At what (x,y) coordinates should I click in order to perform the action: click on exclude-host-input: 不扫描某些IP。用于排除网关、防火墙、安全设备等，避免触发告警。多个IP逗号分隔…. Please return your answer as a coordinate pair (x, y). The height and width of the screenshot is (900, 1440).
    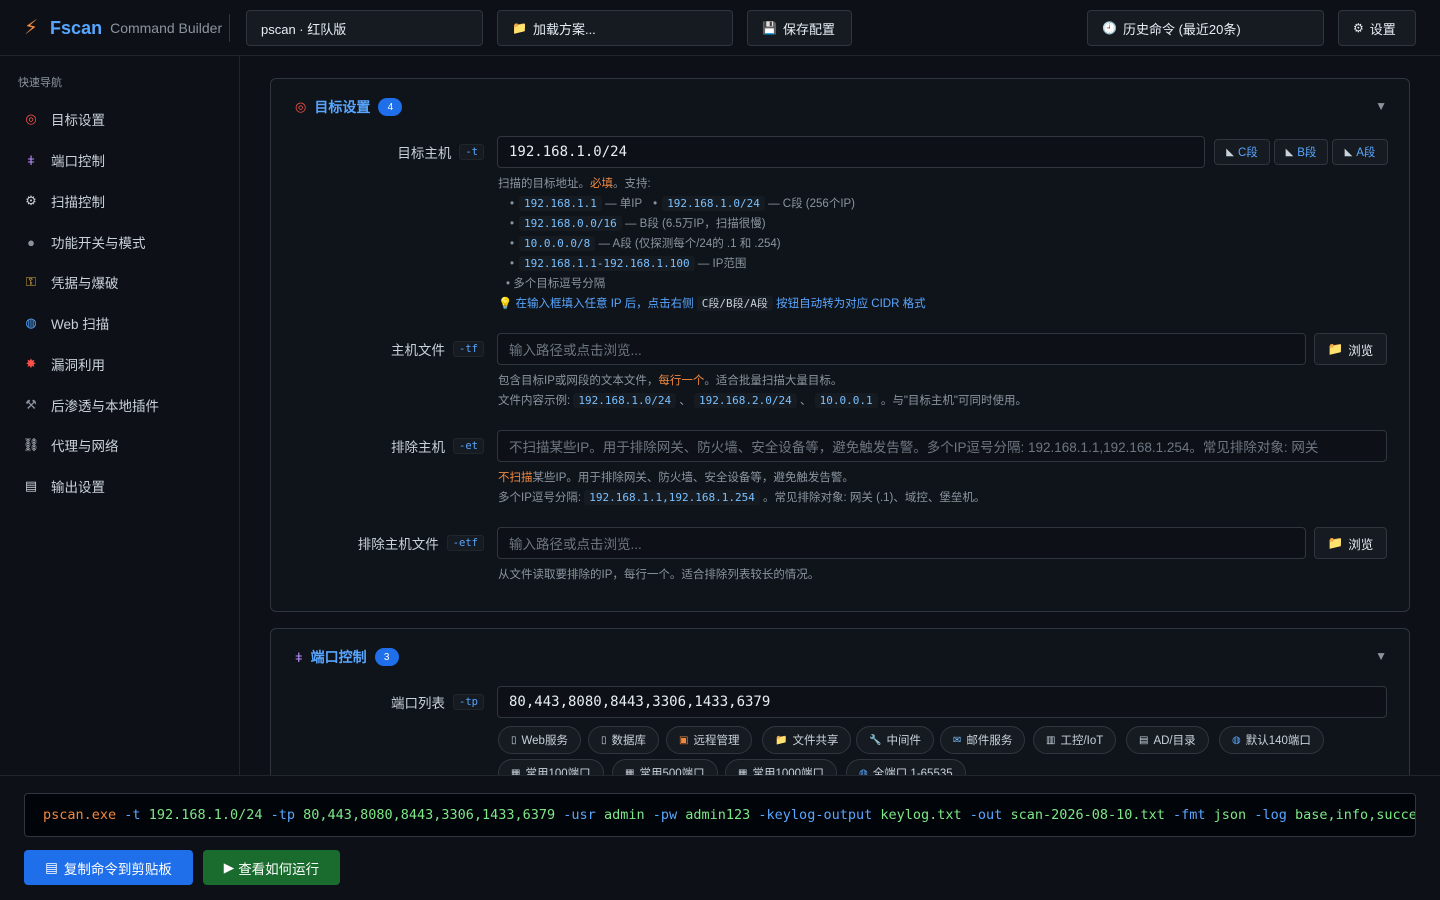
    Looking at the image, I should click on (942, 446).